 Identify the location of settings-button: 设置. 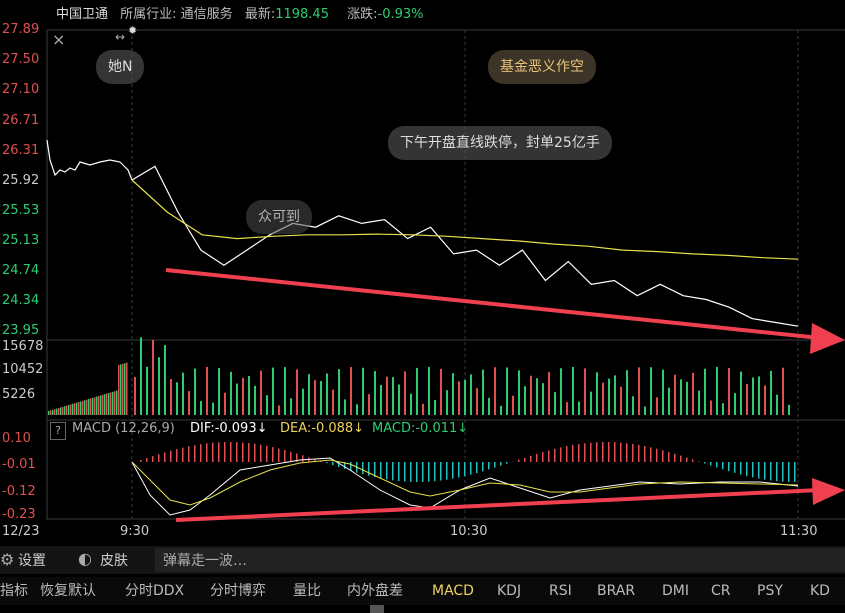
(32, 560).